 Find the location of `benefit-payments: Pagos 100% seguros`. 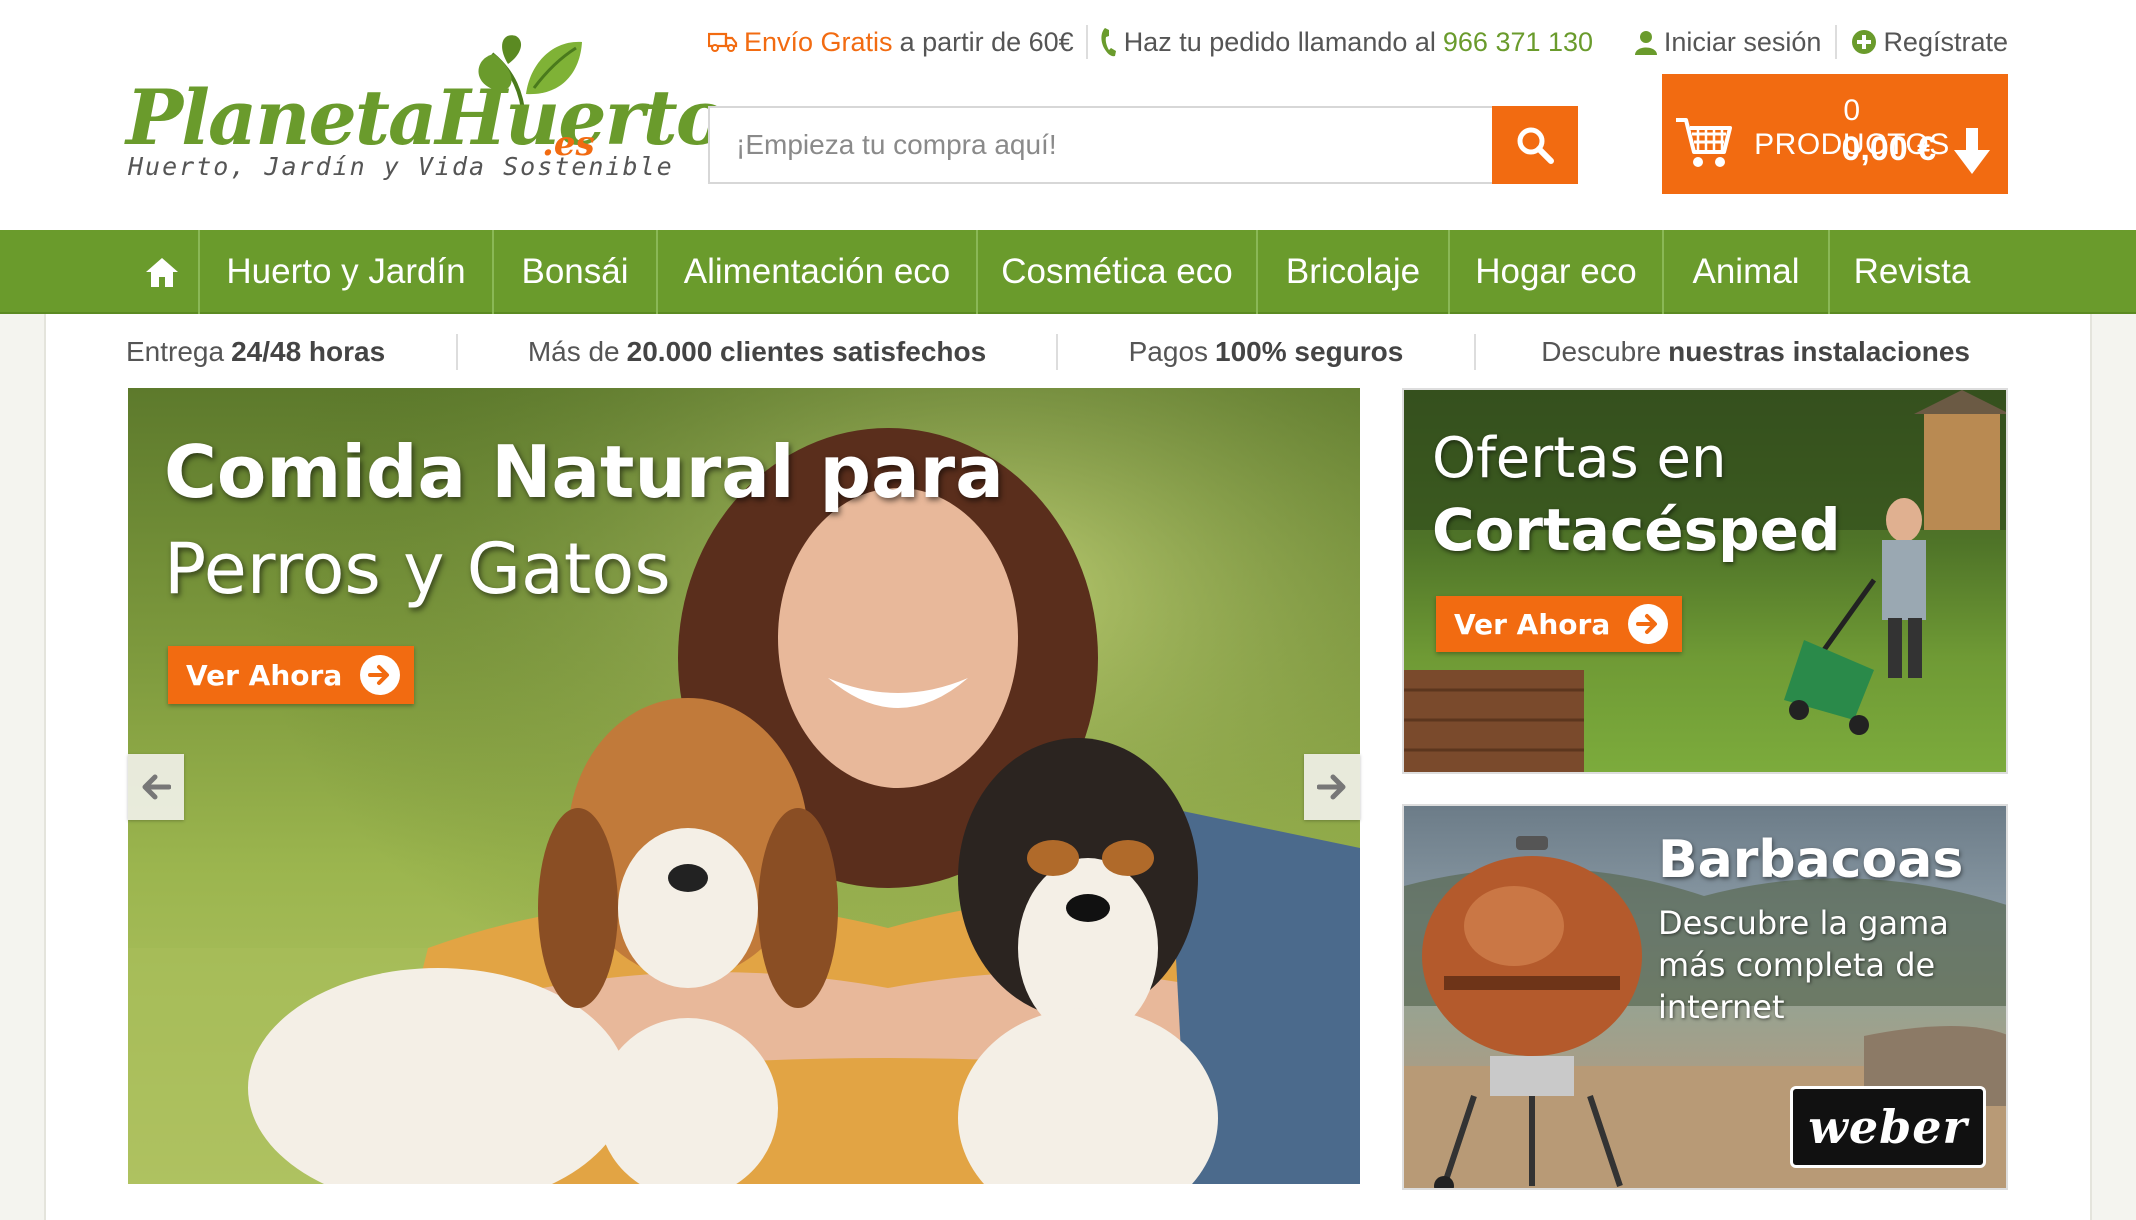

benefit-payments: Pagos 100% seguros is located at coordinates (1266, 352).